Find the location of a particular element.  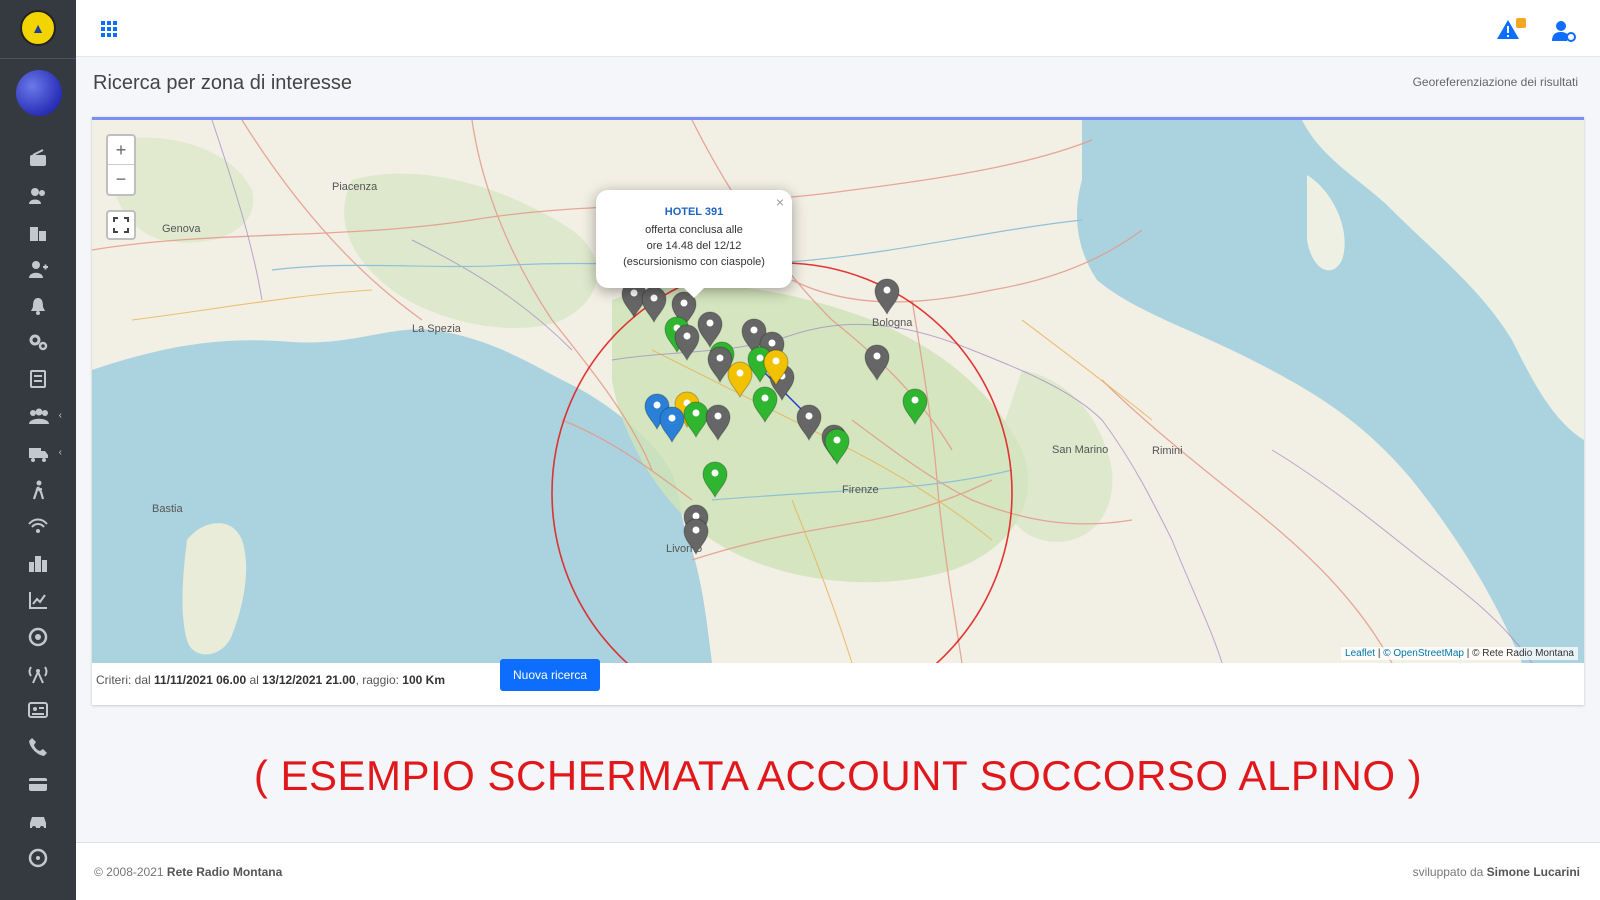

help-icon is located at coordinates (38, 857).